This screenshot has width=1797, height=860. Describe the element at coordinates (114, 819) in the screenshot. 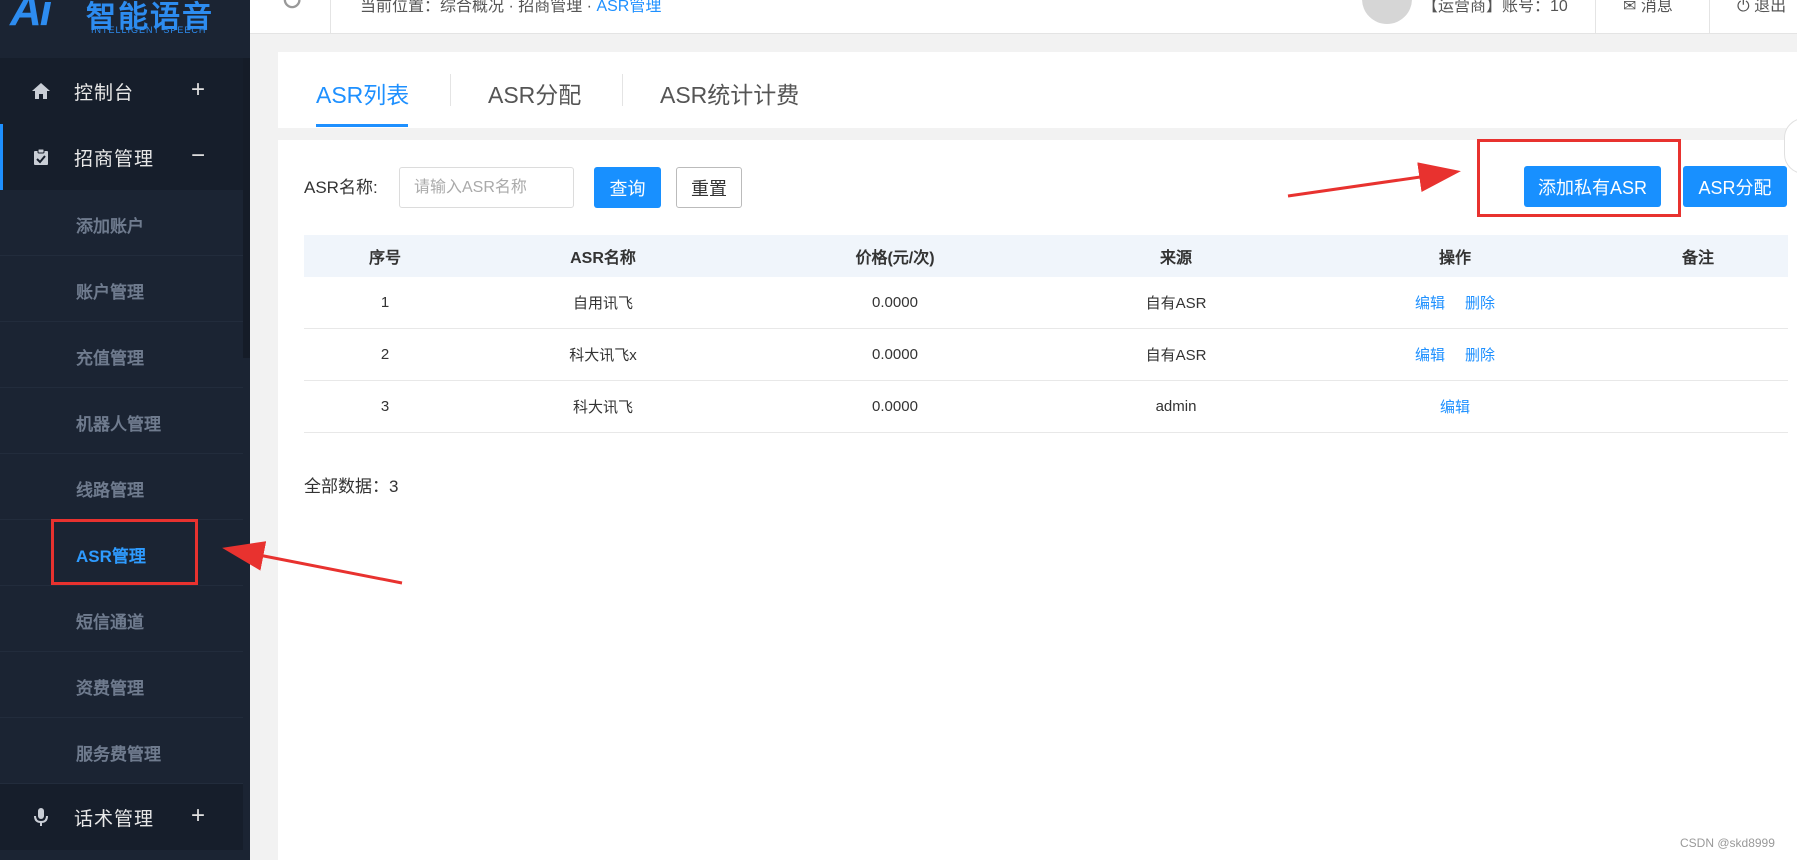

I see `sidebar-group-label: 话术管理` at that location.